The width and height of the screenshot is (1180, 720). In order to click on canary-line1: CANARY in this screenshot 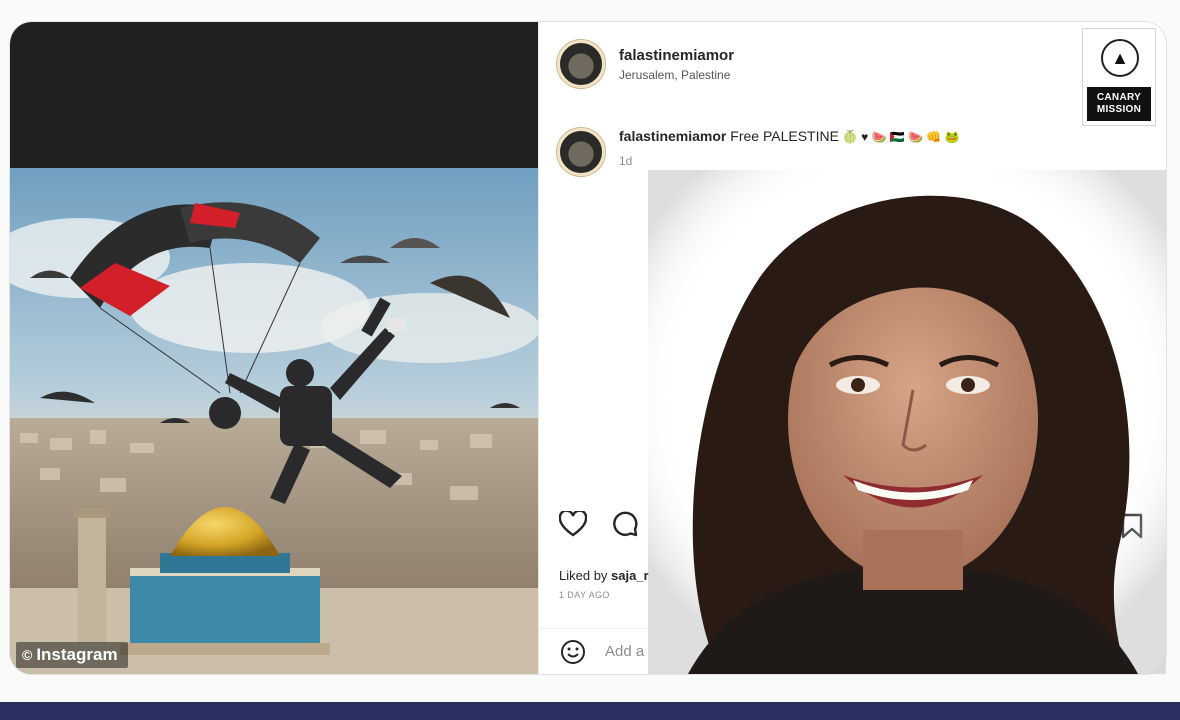, I will do `click(1119, 97)`.